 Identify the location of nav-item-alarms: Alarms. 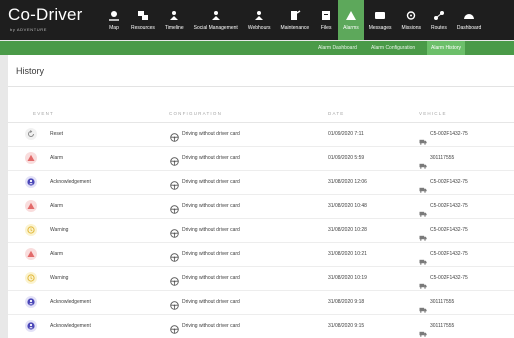
(351, 20).